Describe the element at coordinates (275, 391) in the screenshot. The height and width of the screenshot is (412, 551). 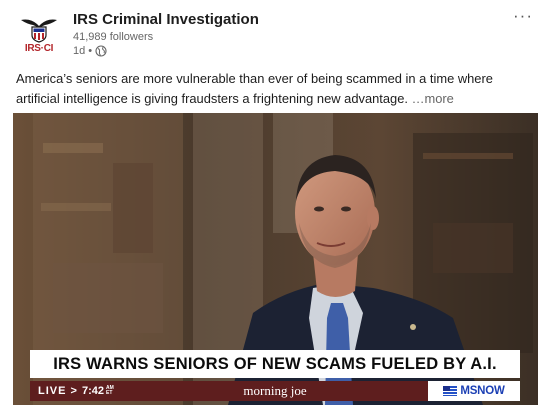
I see `news-ticker-bar: LIVE > 7:42 AM ET morning joe MSNOW` at that location.